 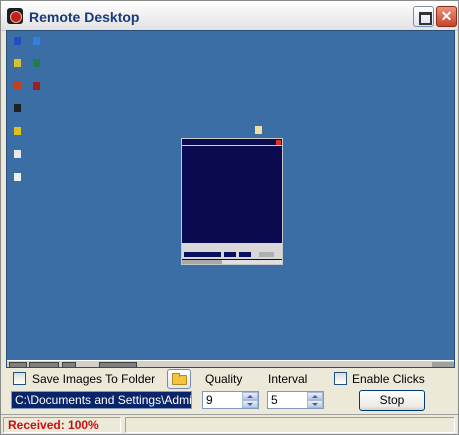 I want to click on nested-close-icon, so click(x=278, y=142).